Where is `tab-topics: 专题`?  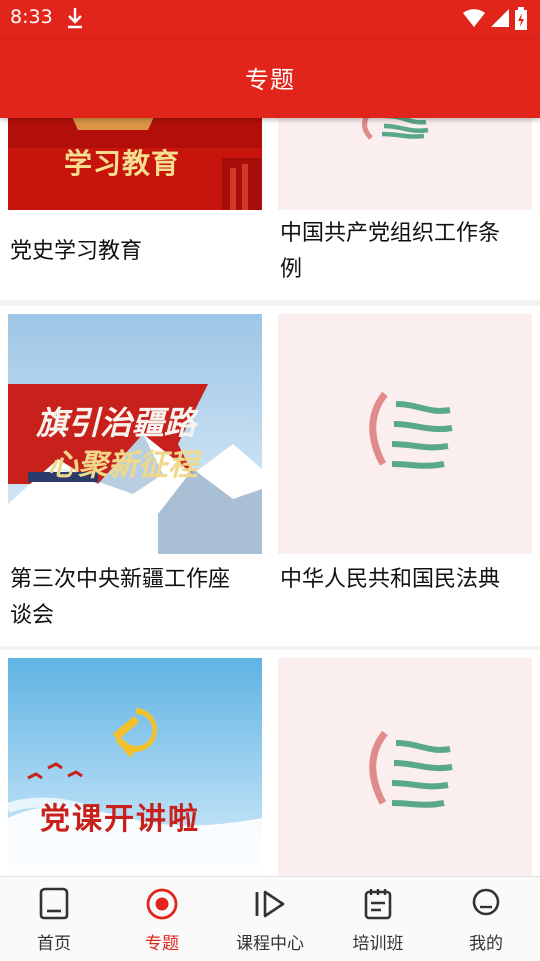
tab-topics: 专题 is located at coordinates (162, 919).